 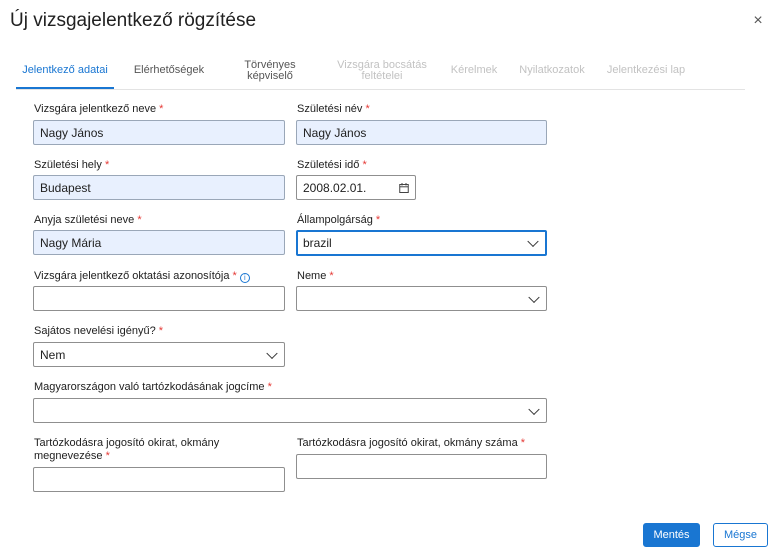 I want to click on tab-torvenyes-kepviselo: Törvényes képviselő, so click(x=270, y=70).